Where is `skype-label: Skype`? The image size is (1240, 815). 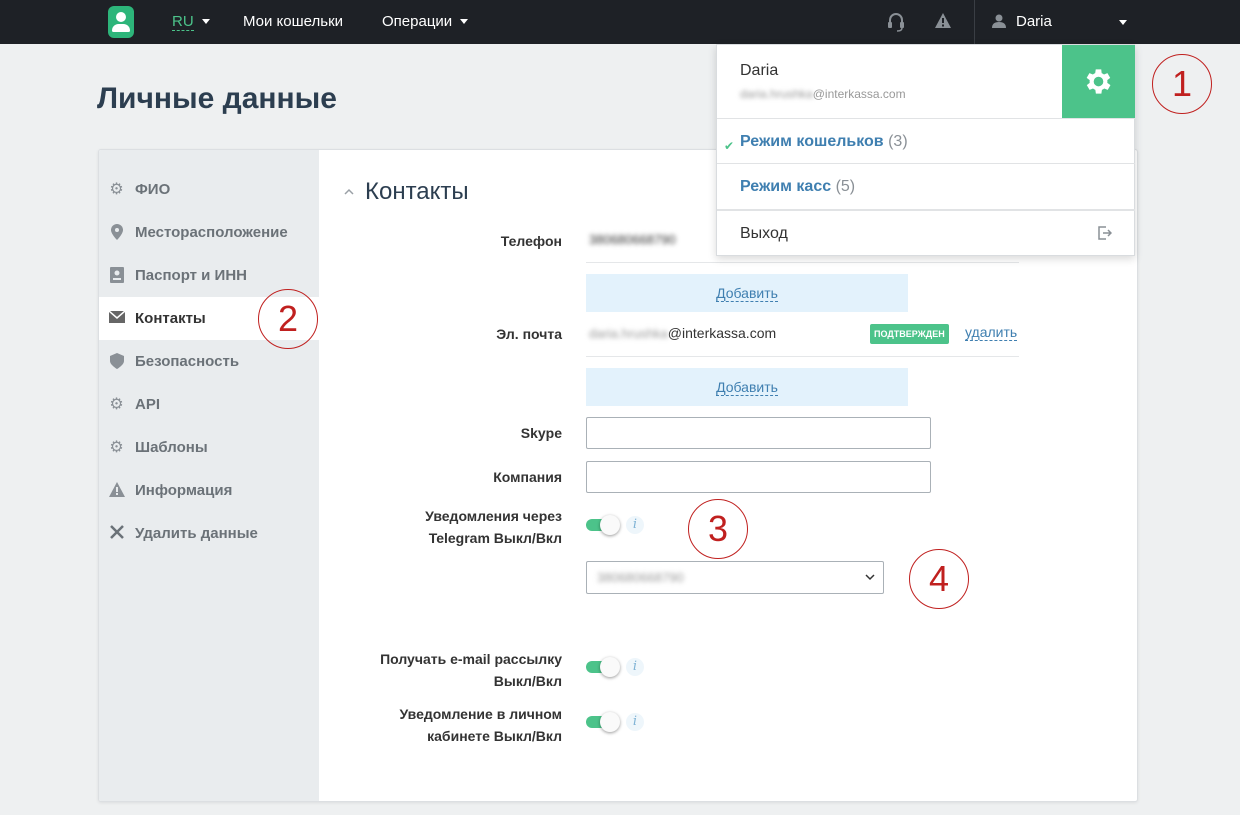
skype-label: Skype is located at coordinates (541, 433).